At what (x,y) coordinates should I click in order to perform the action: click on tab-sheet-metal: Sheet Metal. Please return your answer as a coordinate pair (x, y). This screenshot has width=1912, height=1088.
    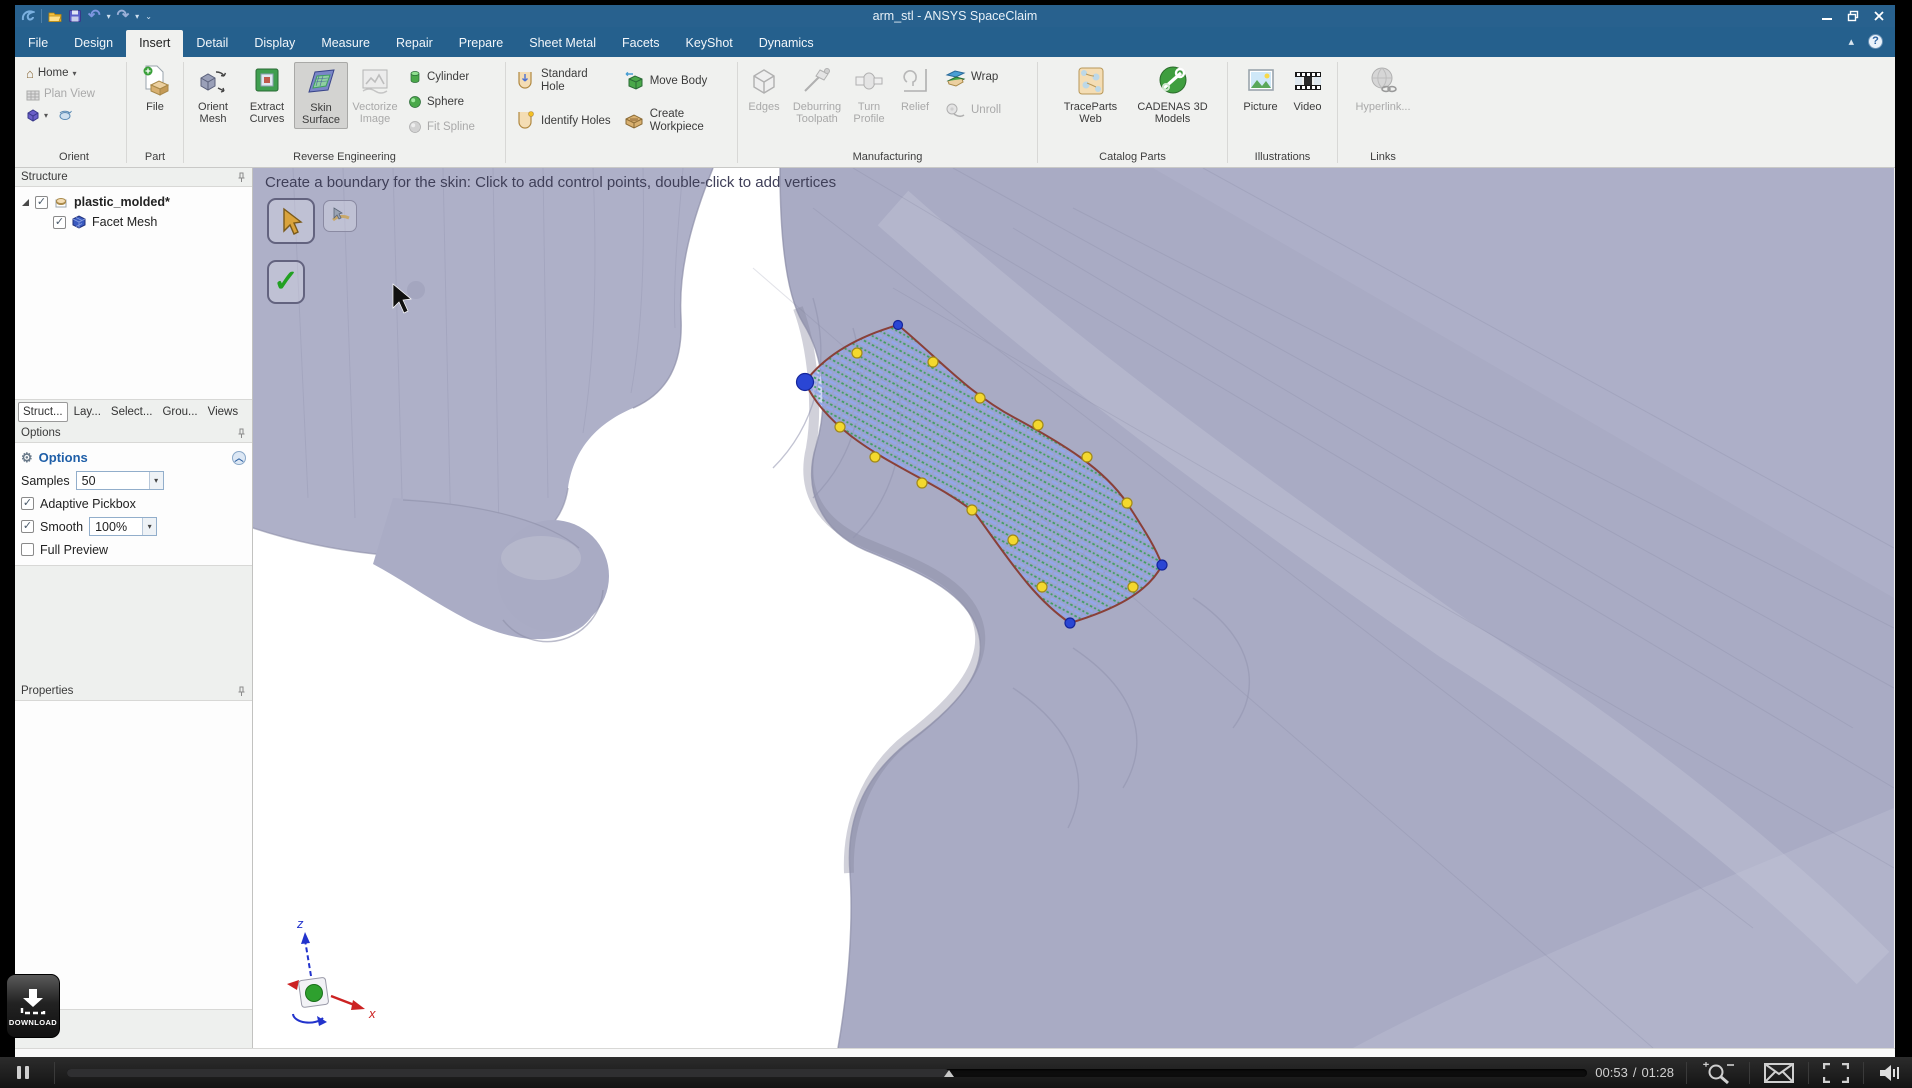
    Looking at the image, I should click on (562, 43).